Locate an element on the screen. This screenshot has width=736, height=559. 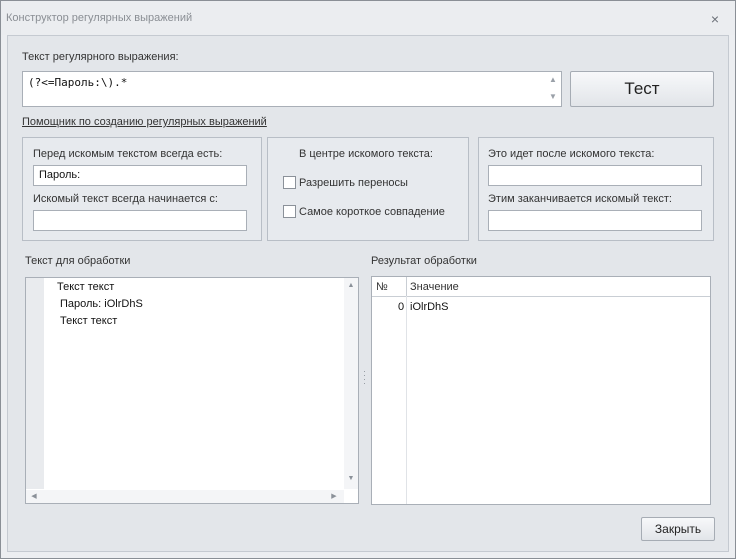
before-value: Пароль: is located at coordinates (60, 175).